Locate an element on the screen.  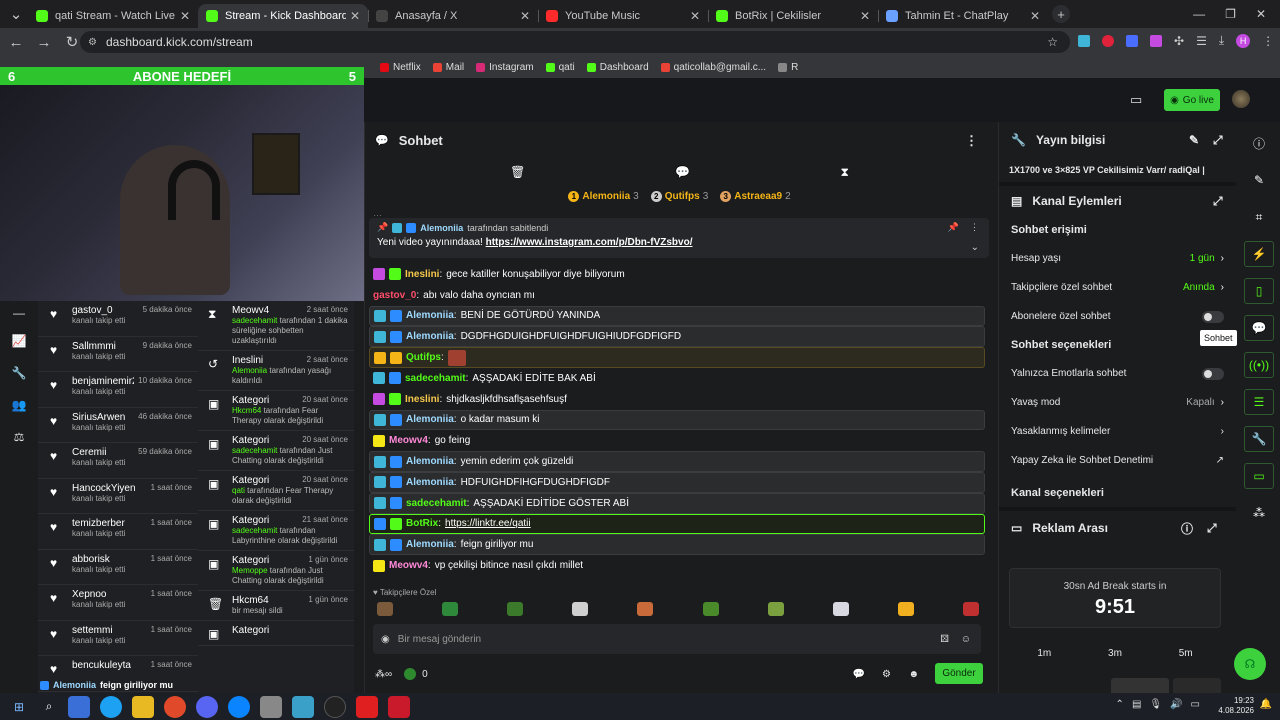
document-icon: ▯ is located at coordinates (1259, 291).